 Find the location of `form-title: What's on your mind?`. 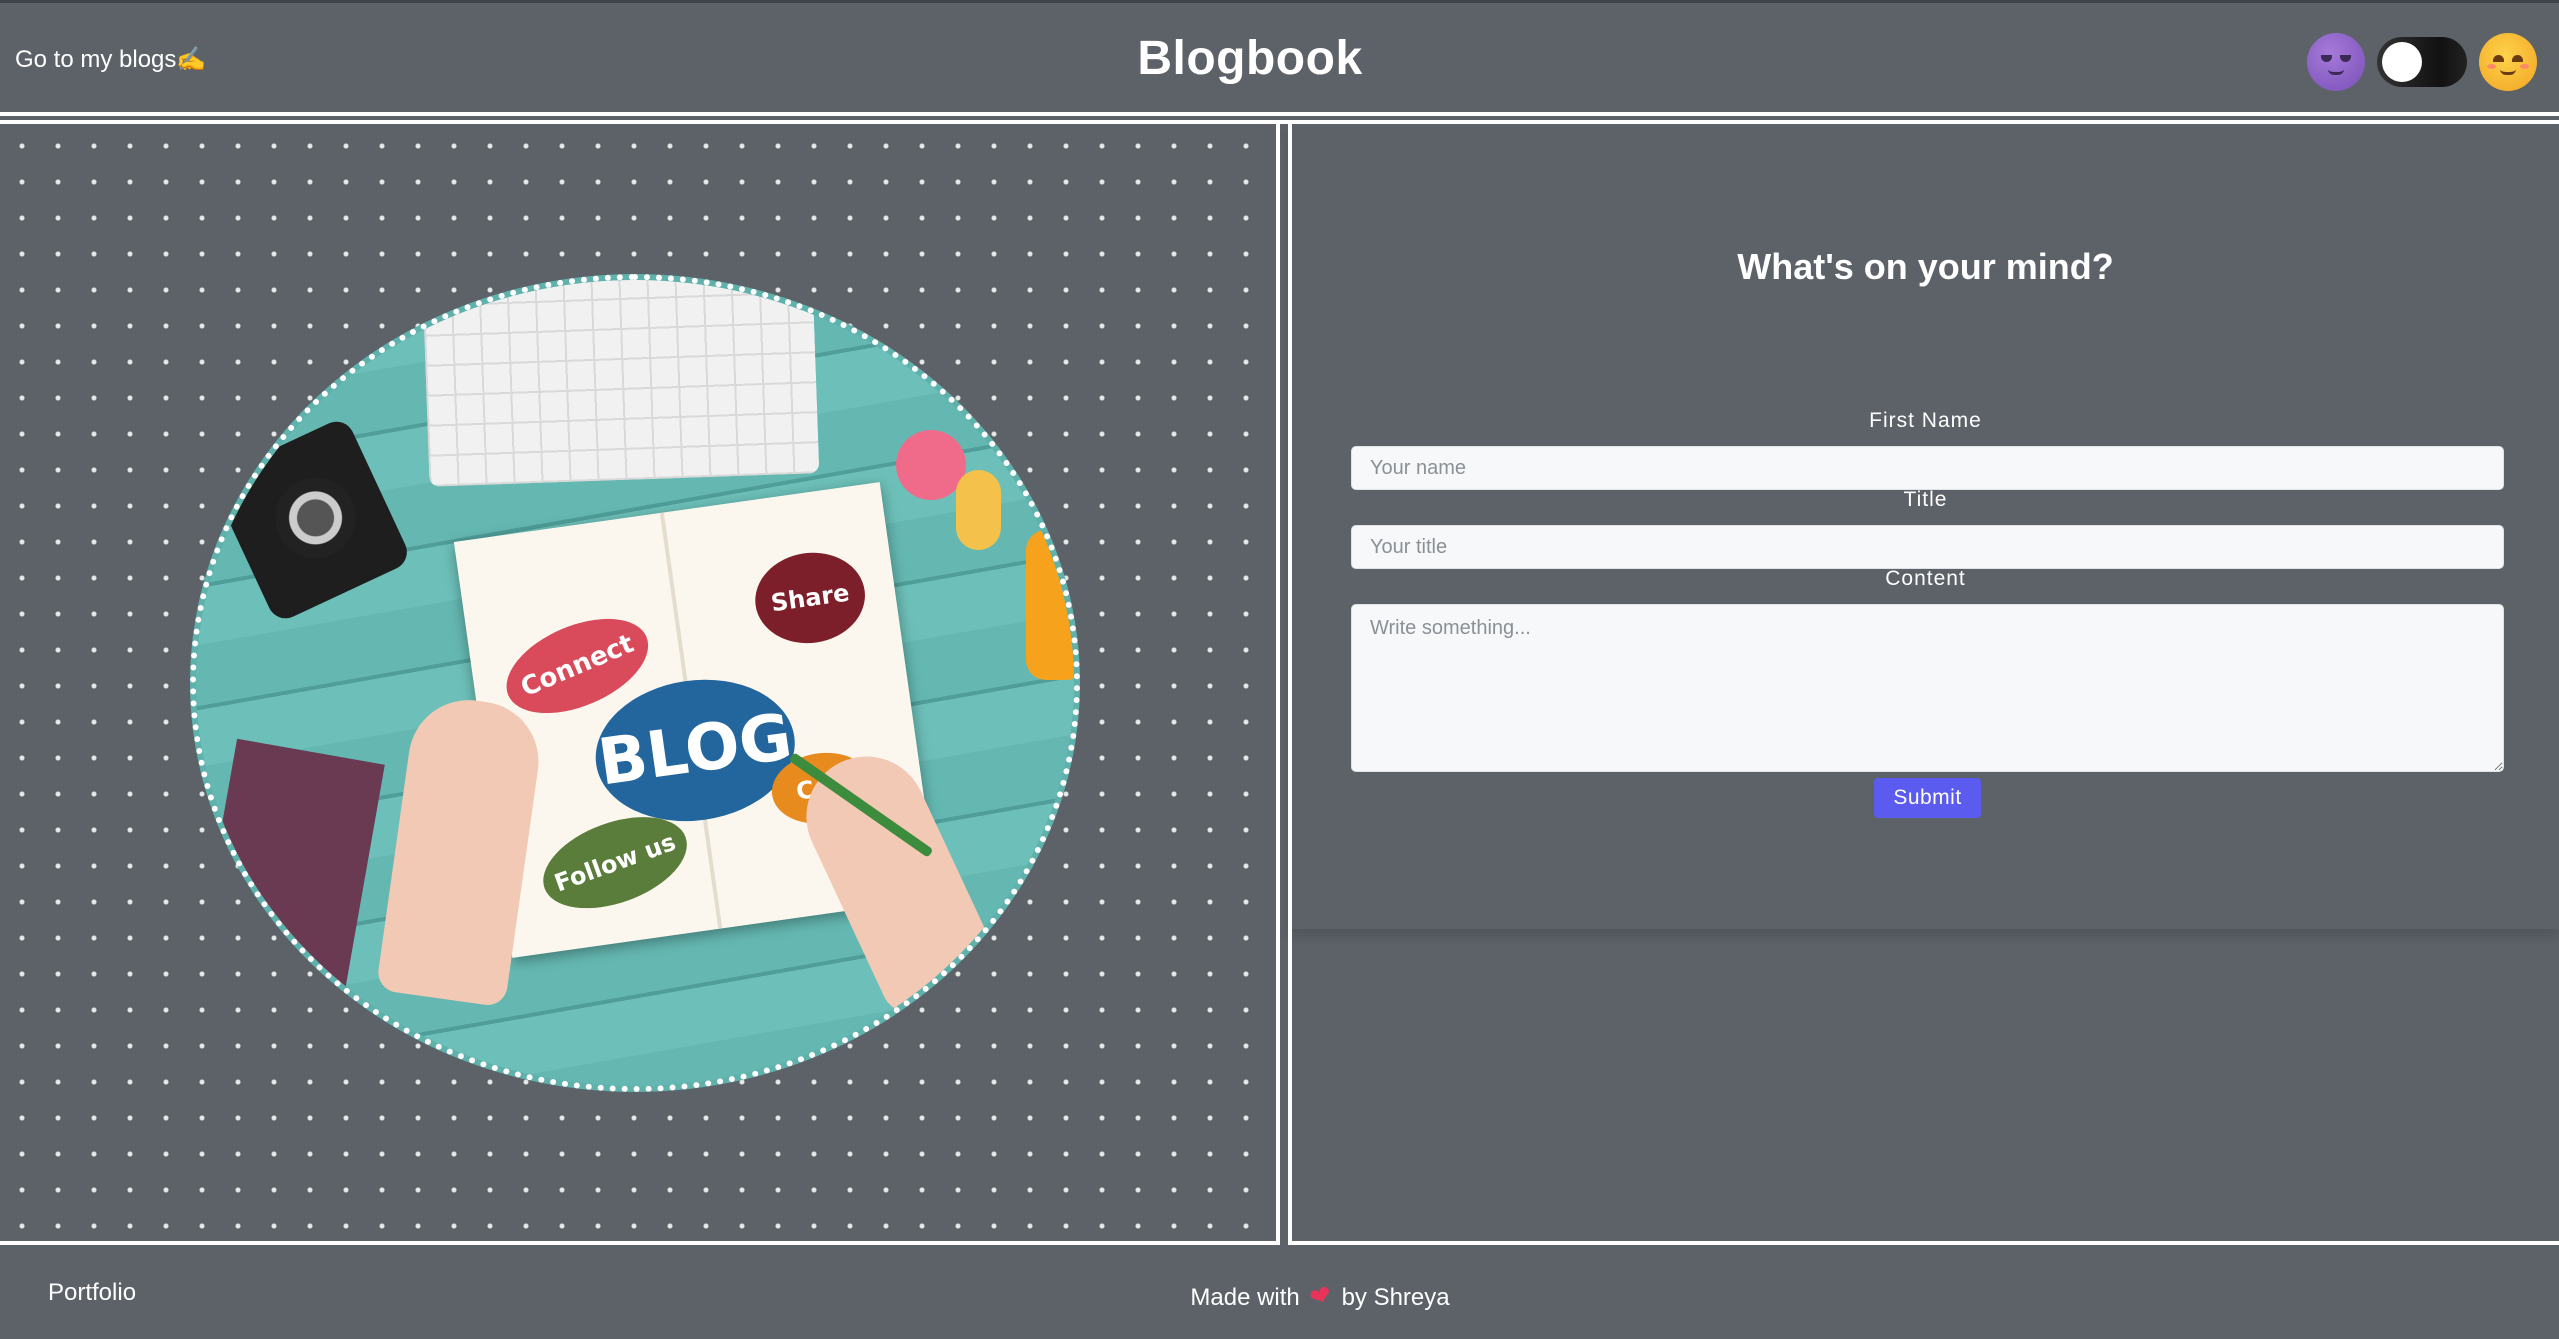

form-title: What's on your mind? is located at coordinates (1925, 266).